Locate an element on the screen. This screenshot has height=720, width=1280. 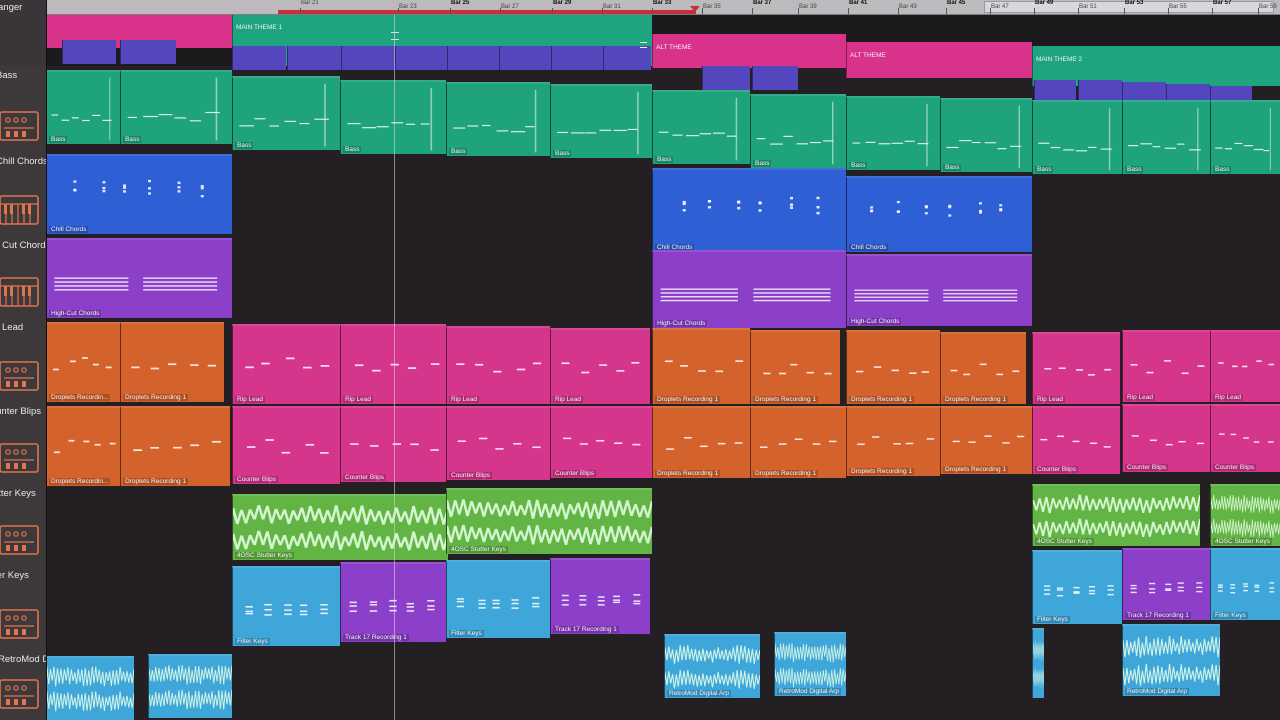
arranger-header: anger is located at coordinates (23, 34).